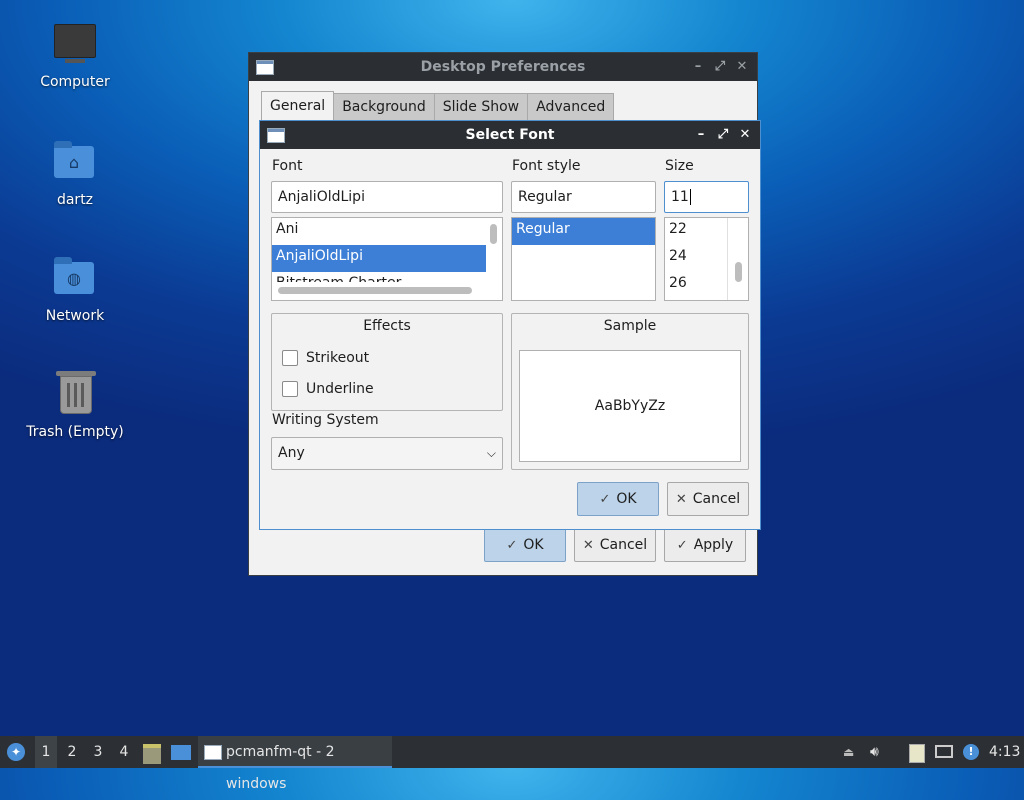 This screenshot has width=1024, height=800. I want to click on desktop-icon-network: ◍ Network, so click(75, 290).